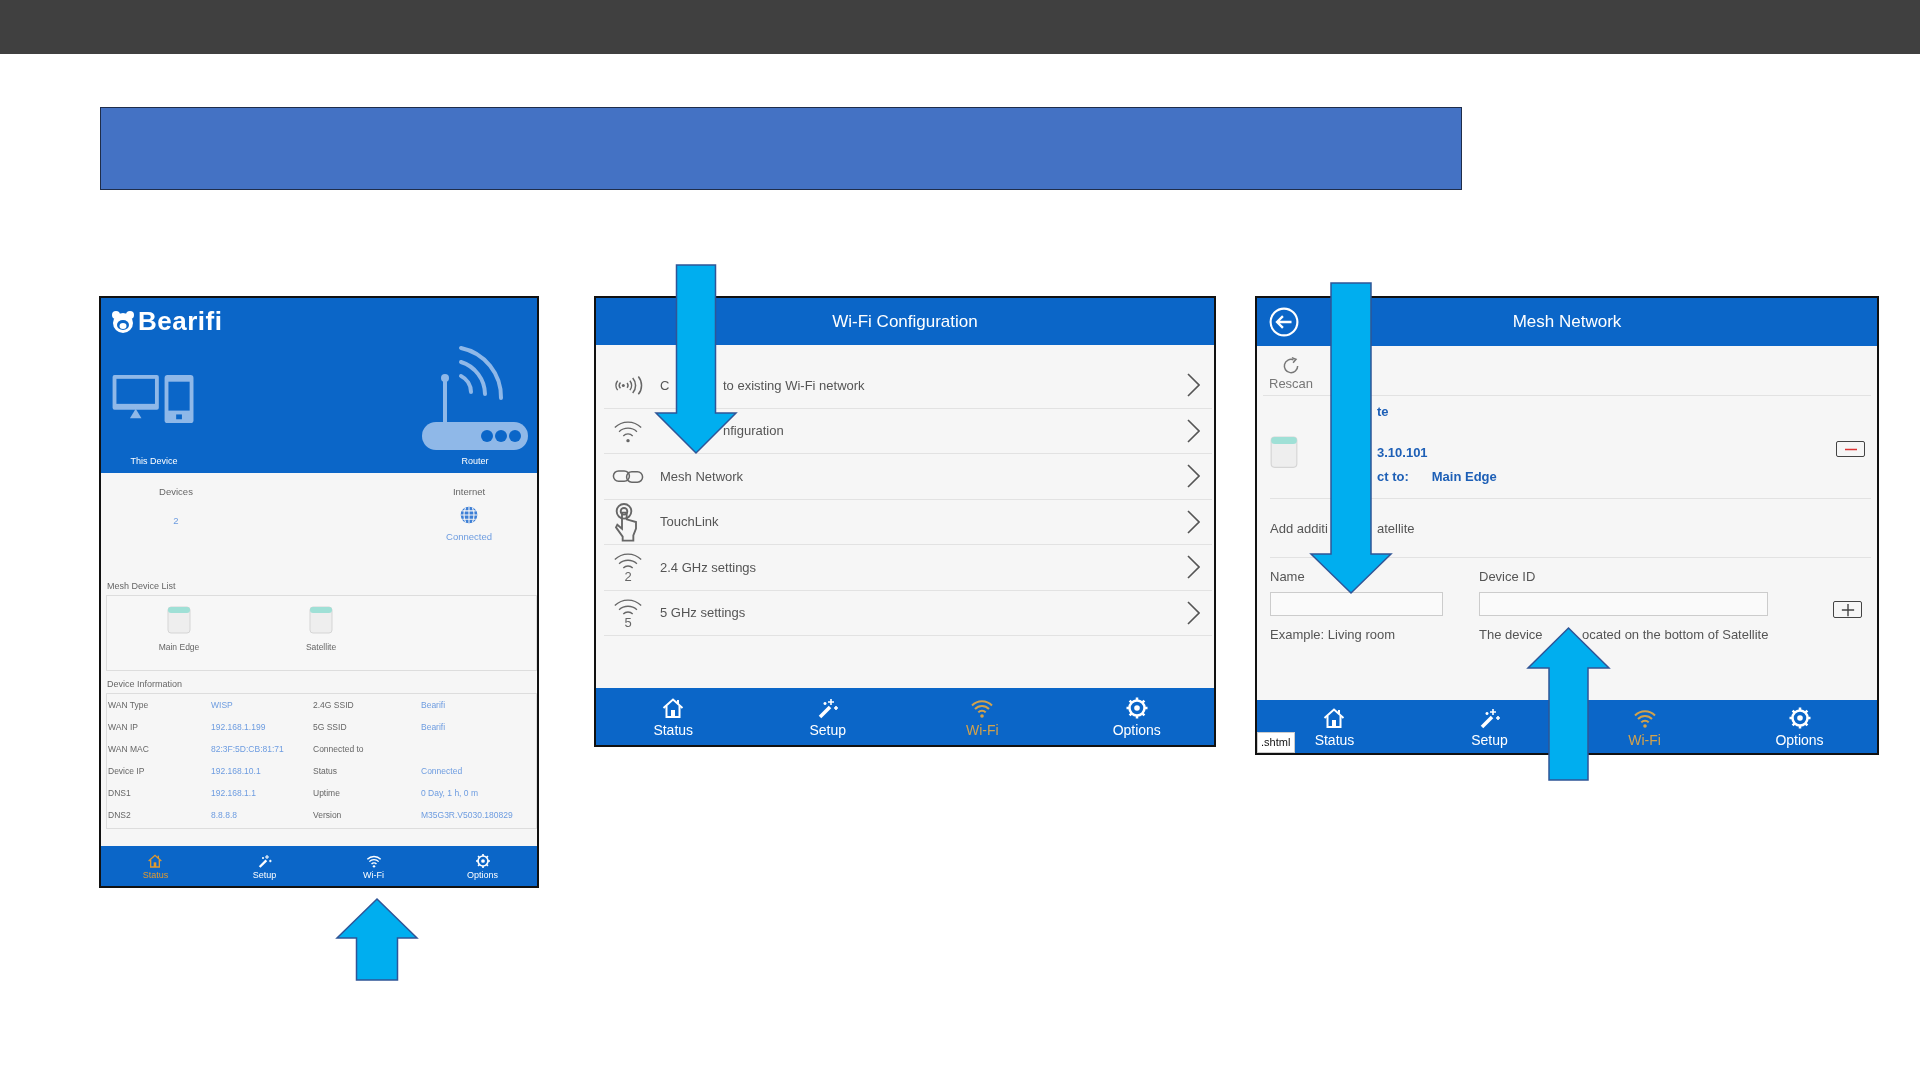 This screenshot has width=1920, height=1080. What do you see at coordinates (1393, 476) in the screenshot?
I see `connect-label: ct to:` at bounding box center [1393, 476].